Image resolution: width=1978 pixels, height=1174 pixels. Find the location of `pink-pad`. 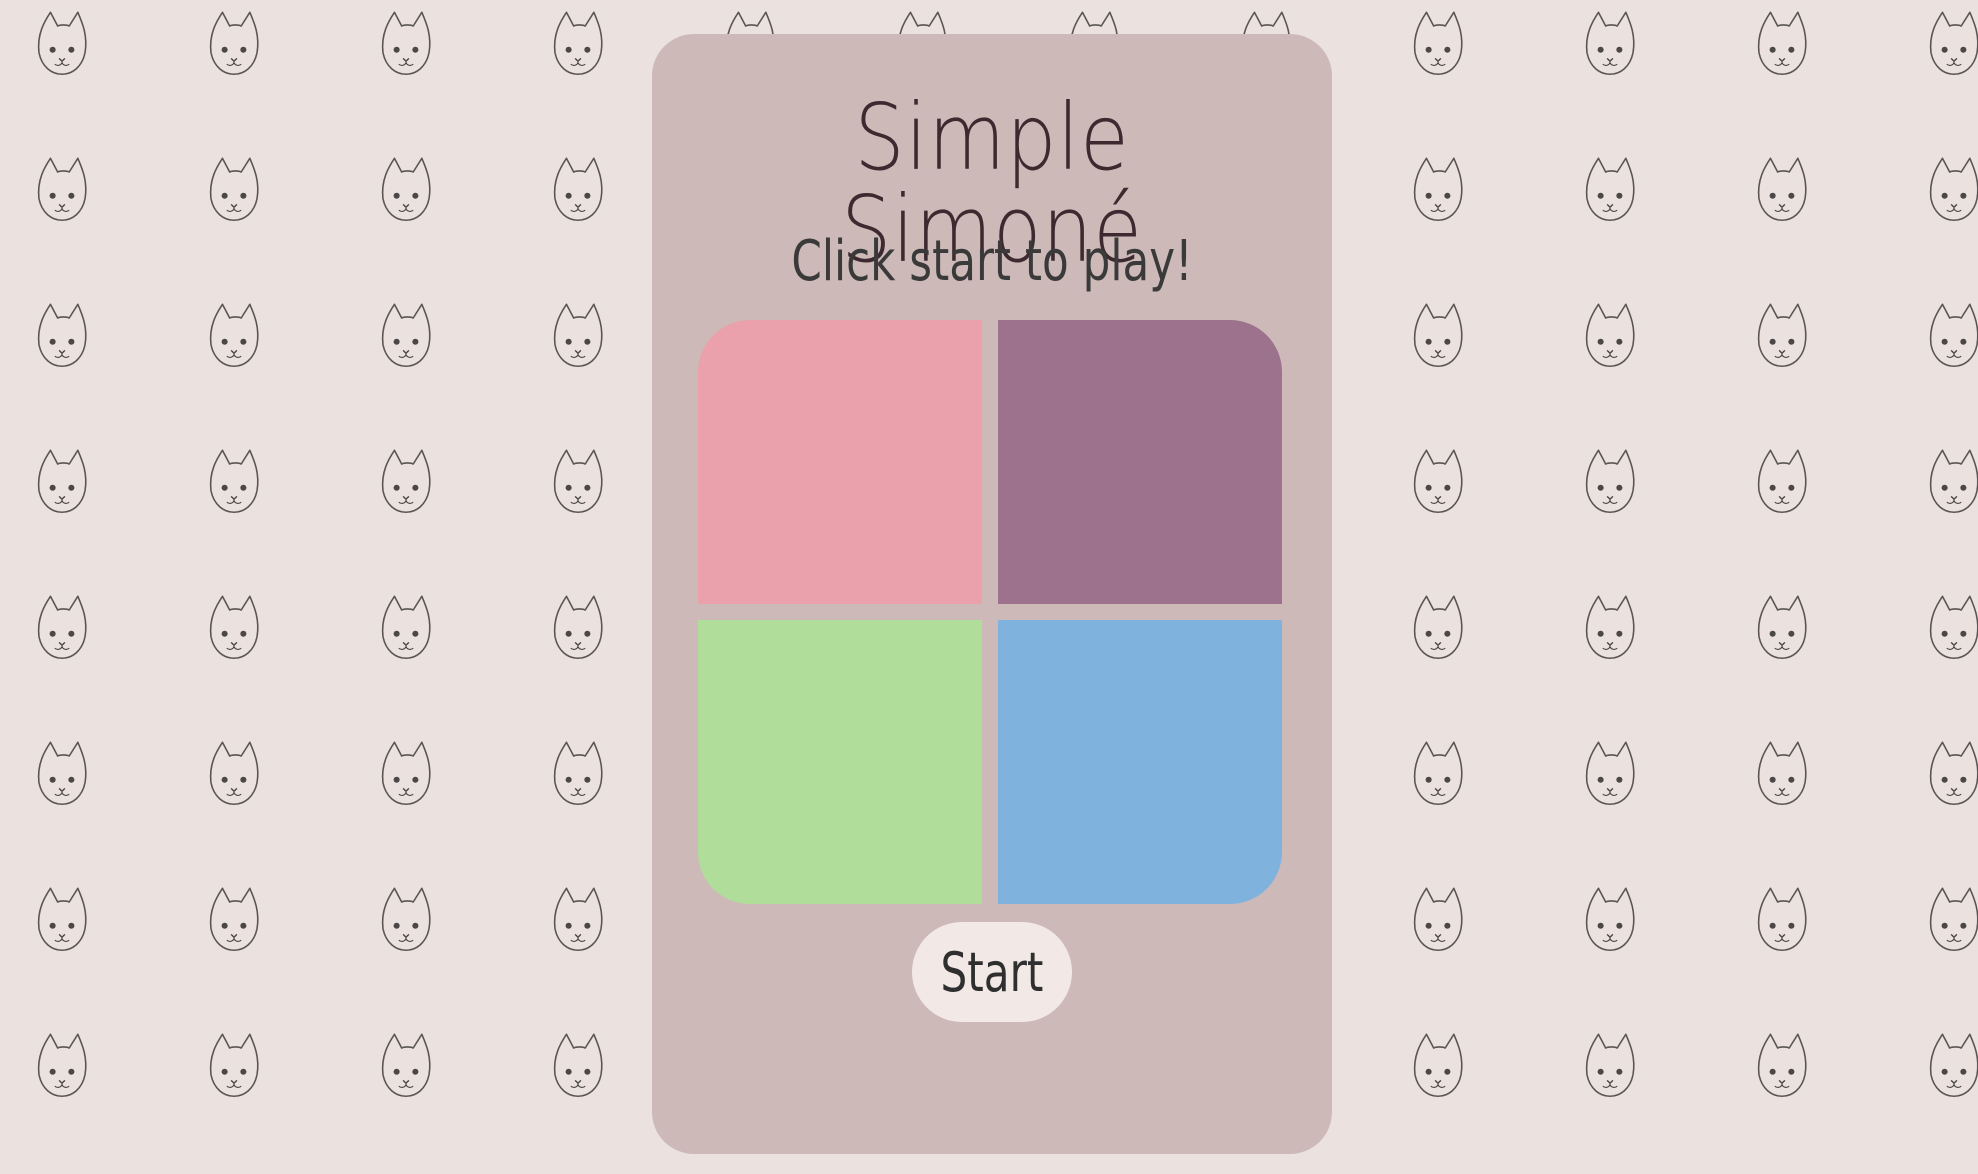

pink-pad is located at coordinates (840, 462).